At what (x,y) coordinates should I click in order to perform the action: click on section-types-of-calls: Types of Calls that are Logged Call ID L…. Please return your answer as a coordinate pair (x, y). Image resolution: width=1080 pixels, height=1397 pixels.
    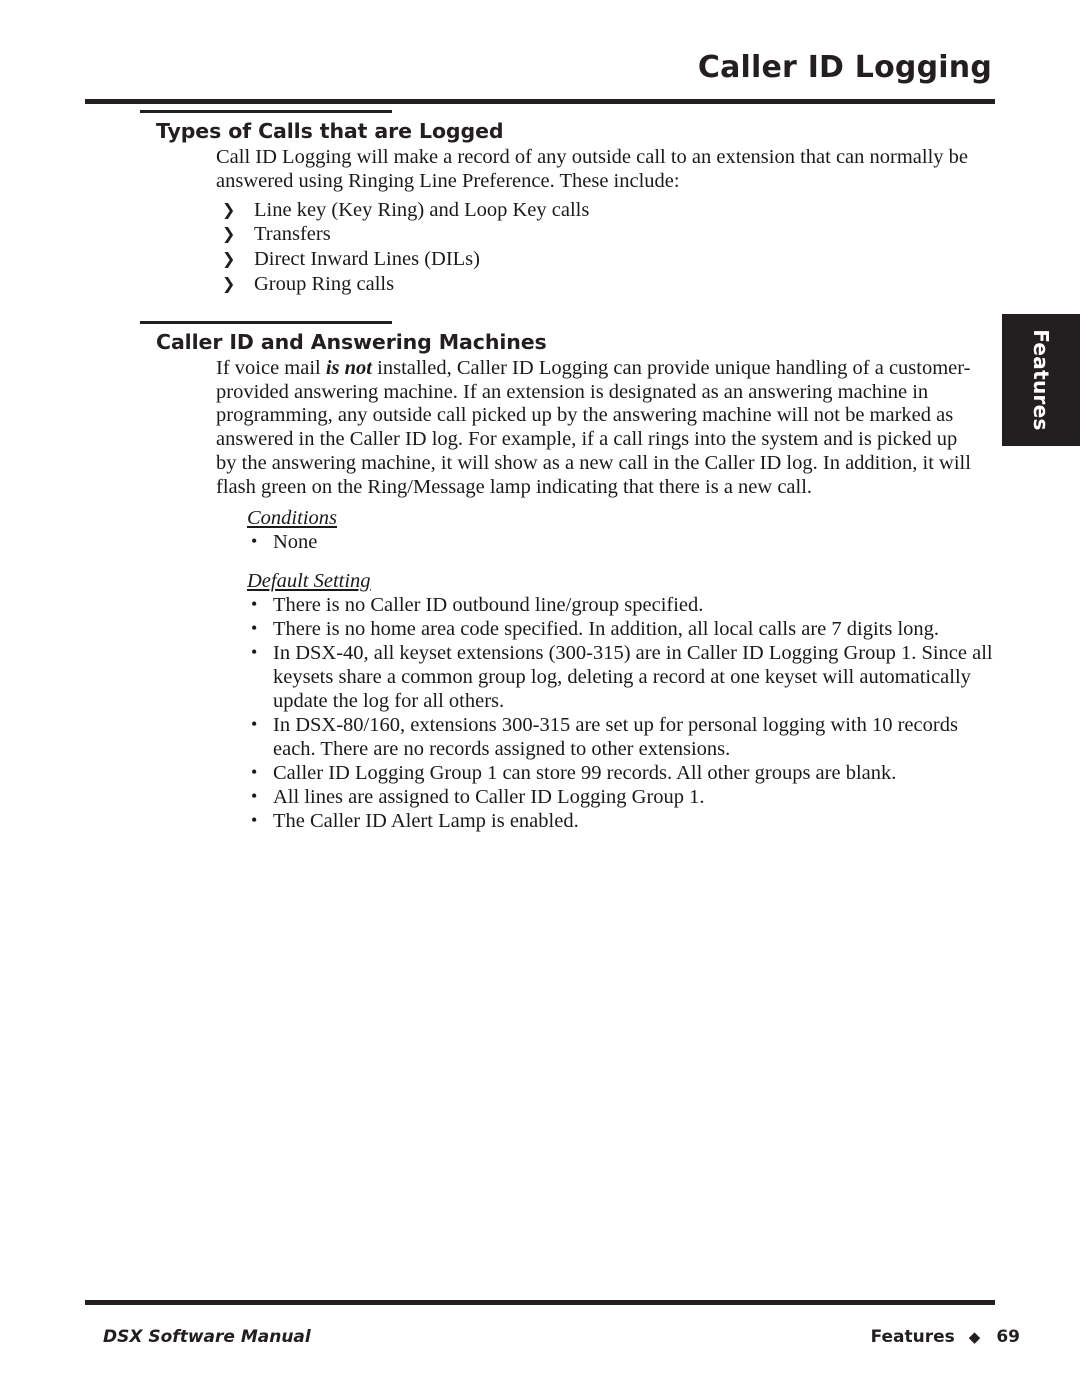
    Looking at the image, I should click on (540, 203).